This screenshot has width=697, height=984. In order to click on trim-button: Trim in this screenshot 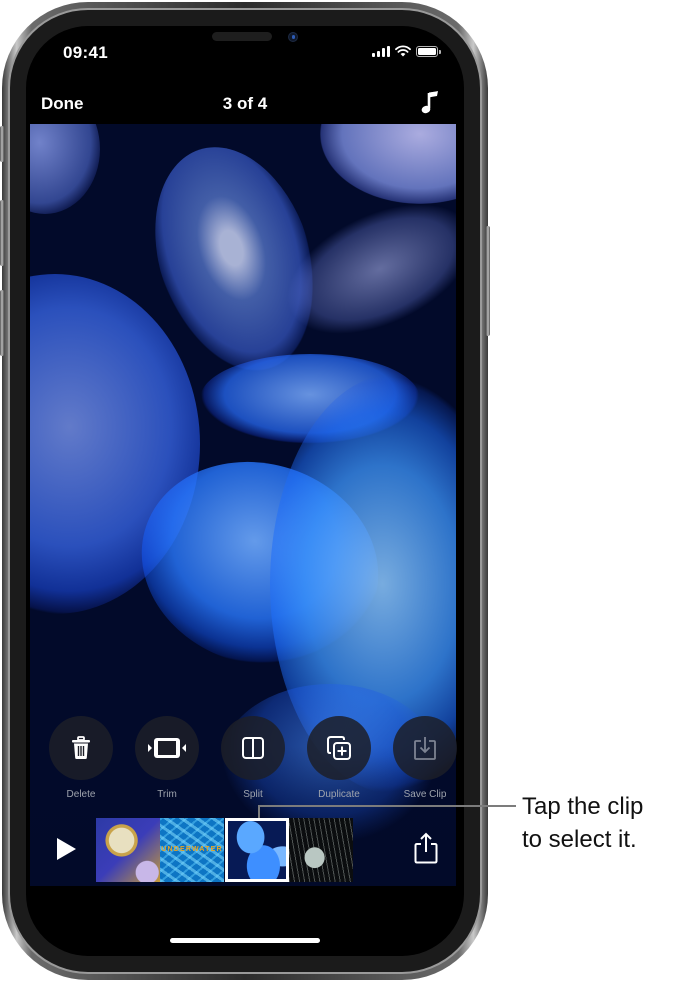, I will do `click(167, 758)`.